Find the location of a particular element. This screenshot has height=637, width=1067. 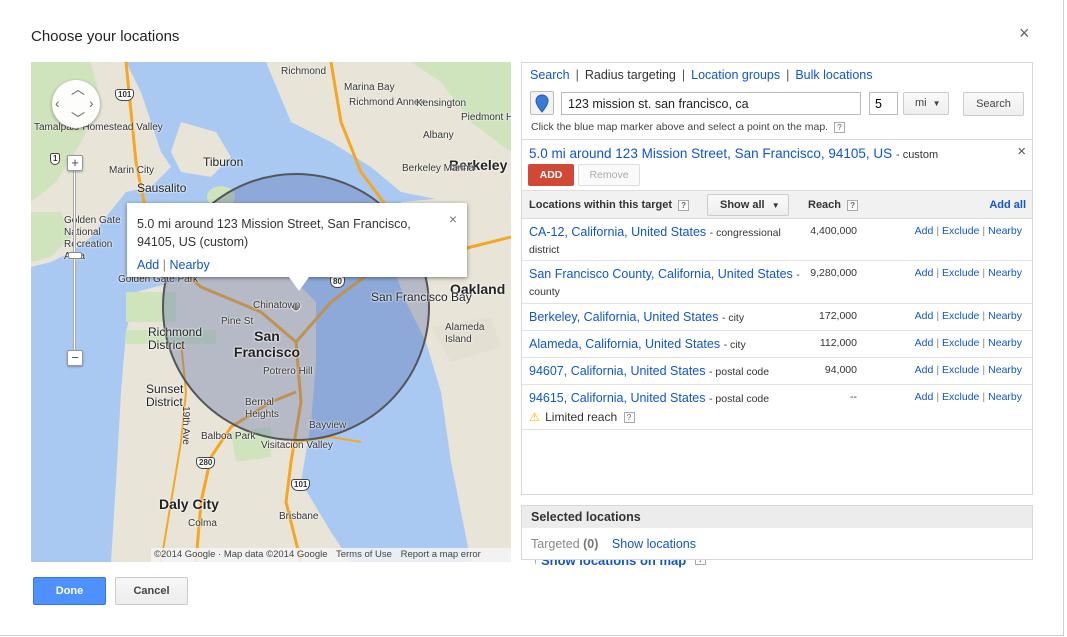

map-label-tamalpais: Tamalpais-Homestead Valley is located at coordinates (98, 127).